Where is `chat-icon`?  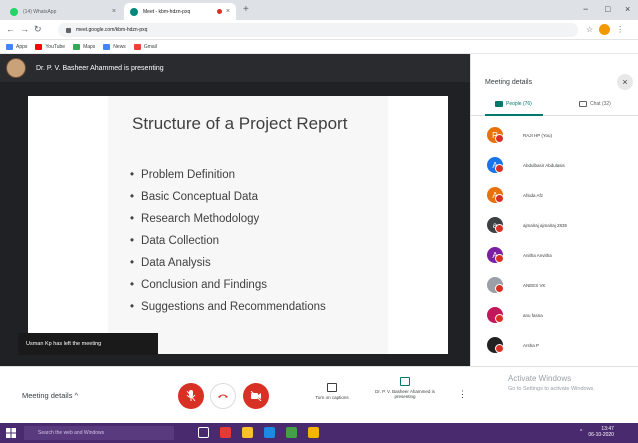 chat-icon is located at coordinates (583, 104).